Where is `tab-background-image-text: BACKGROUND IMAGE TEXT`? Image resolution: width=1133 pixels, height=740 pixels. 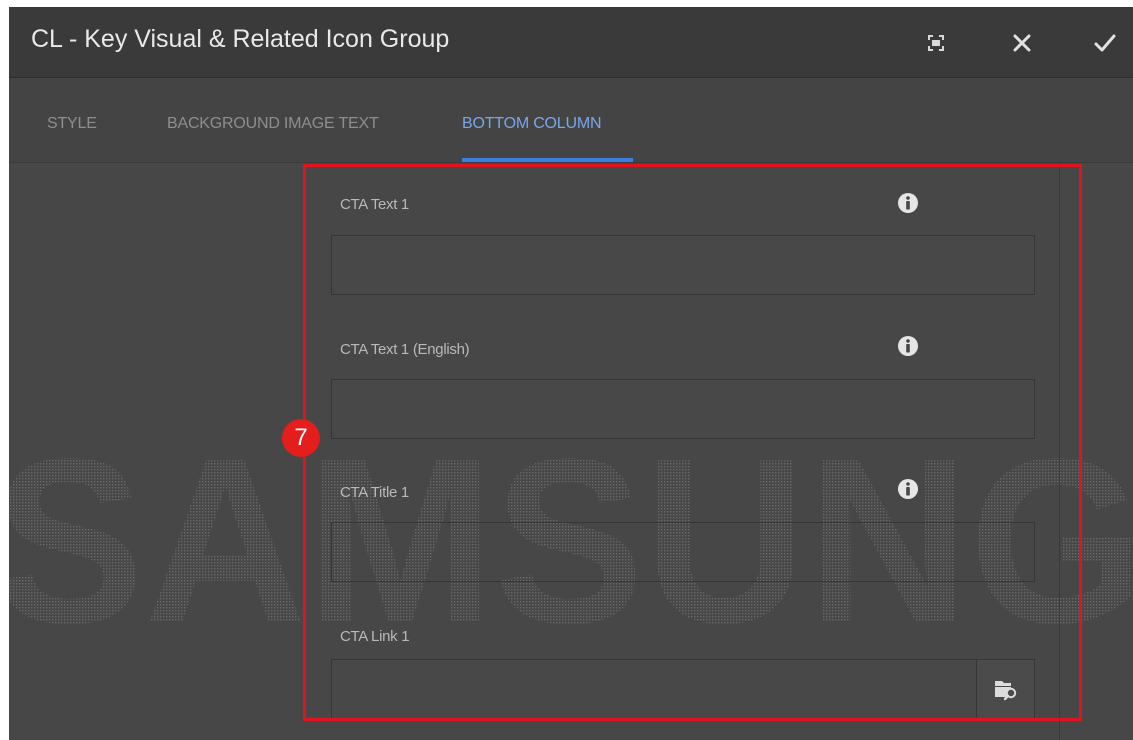
tab-background-image-text: BACKGROUND IMAGE TEXT is located at coordinates (273, 124).